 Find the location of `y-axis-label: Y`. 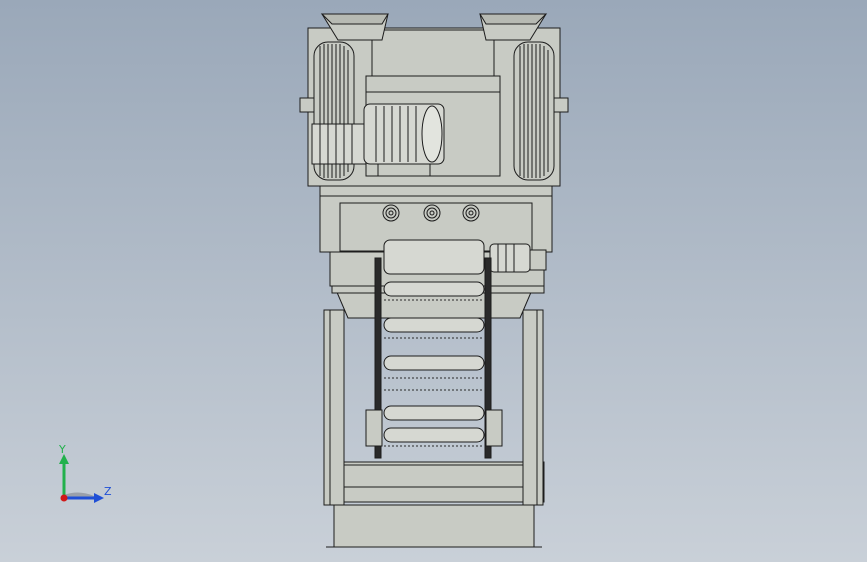

y-axis-label: Y is located at coordinates (62, 449).